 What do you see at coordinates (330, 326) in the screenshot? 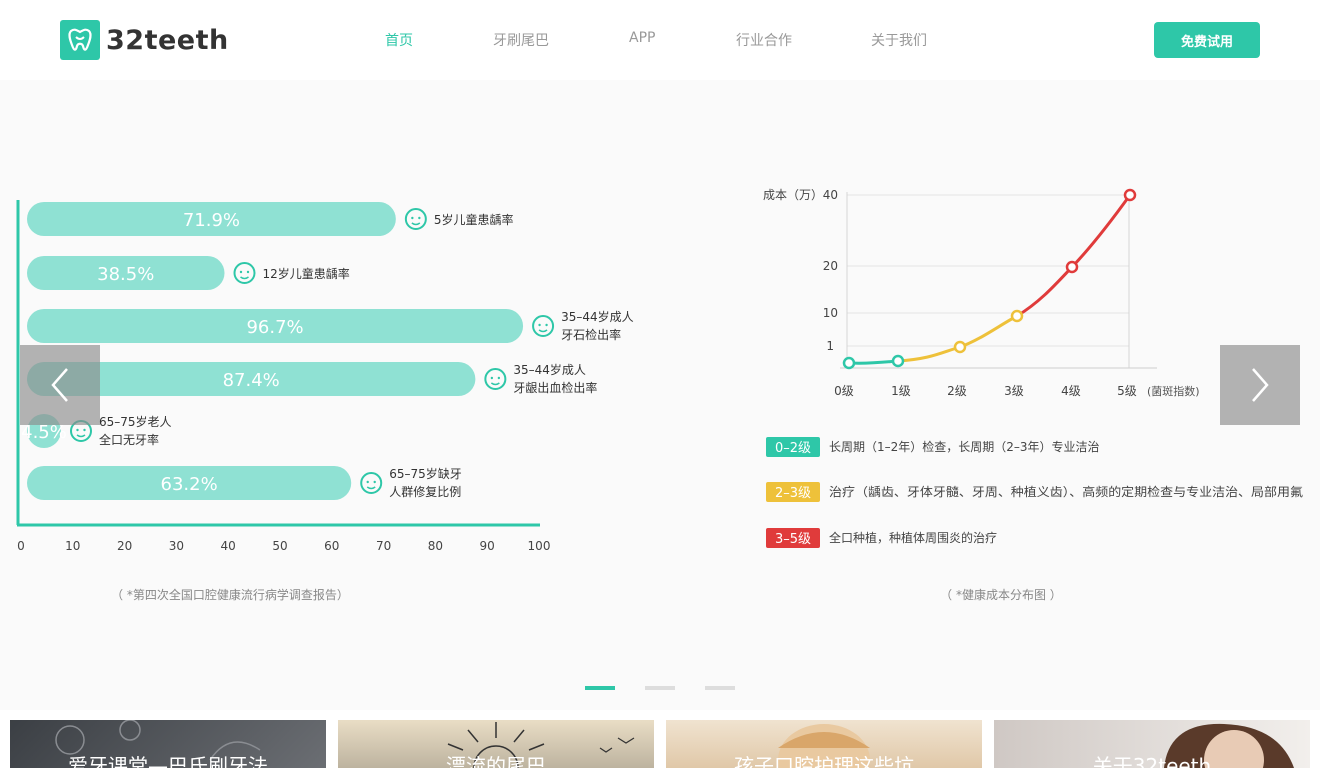
I see `bar-row: 96.7% 35–44岁成人牙石检出率` at bounding box center [330, 326].